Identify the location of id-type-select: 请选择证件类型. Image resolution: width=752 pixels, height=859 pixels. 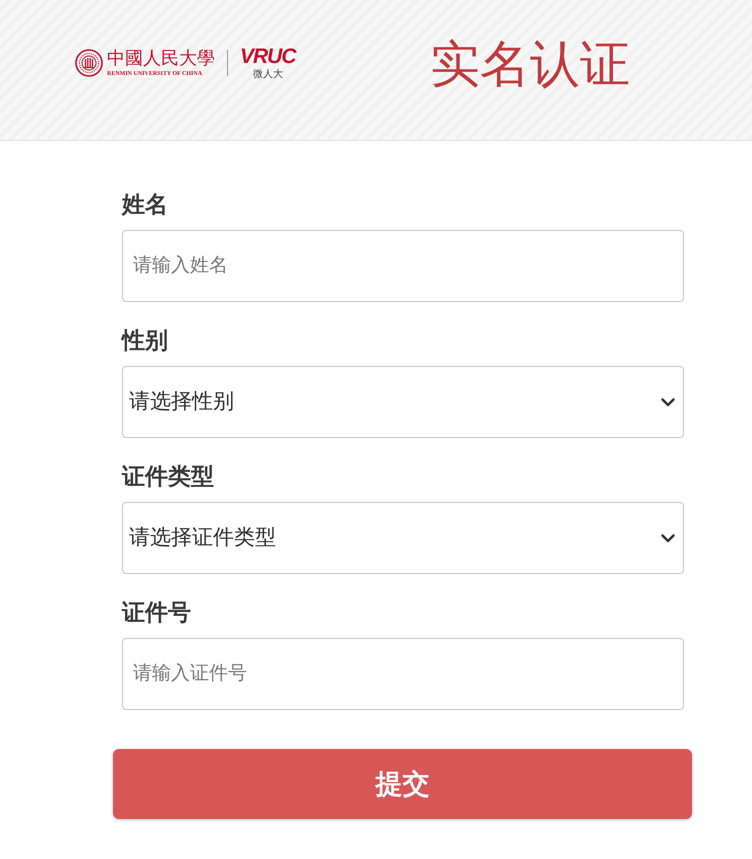
(403, 538).